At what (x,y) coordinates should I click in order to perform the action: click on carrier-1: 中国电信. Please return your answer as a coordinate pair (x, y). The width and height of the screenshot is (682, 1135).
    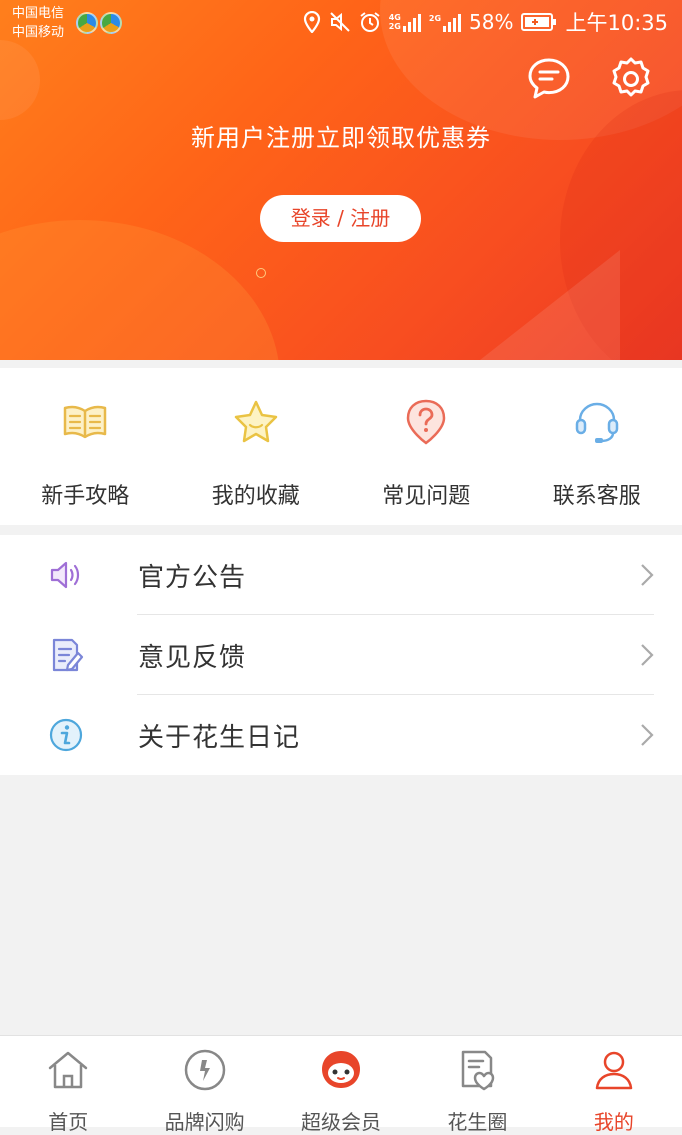
    Looking at the image, I should click on (38, 13).